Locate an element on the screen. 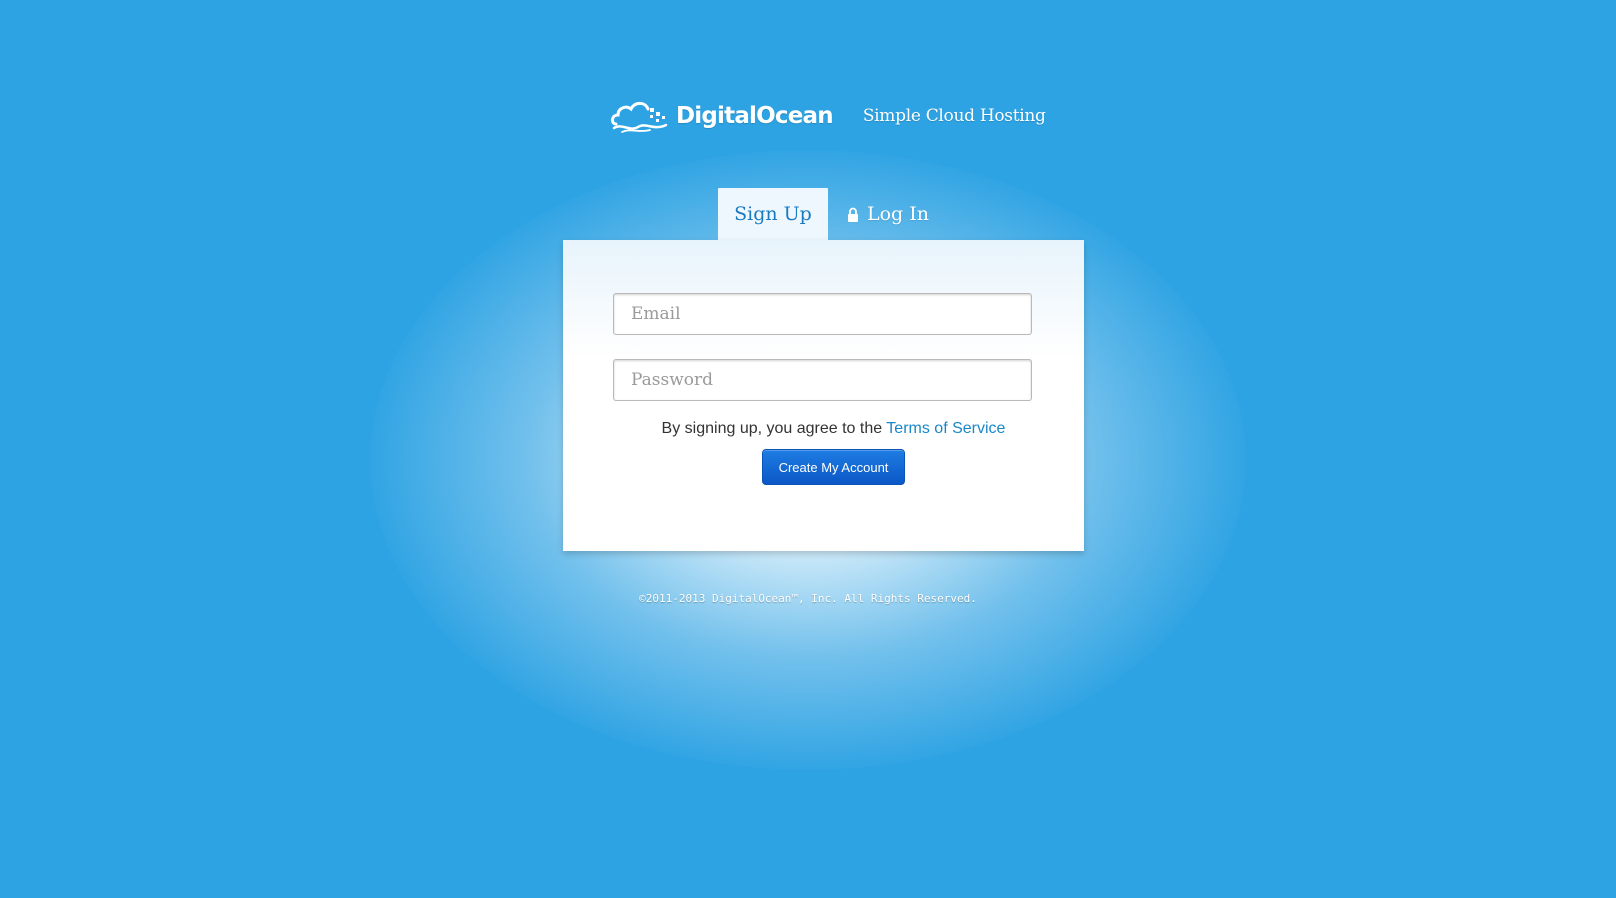  cloud-logo-icon is located at coordinates (639, 117).